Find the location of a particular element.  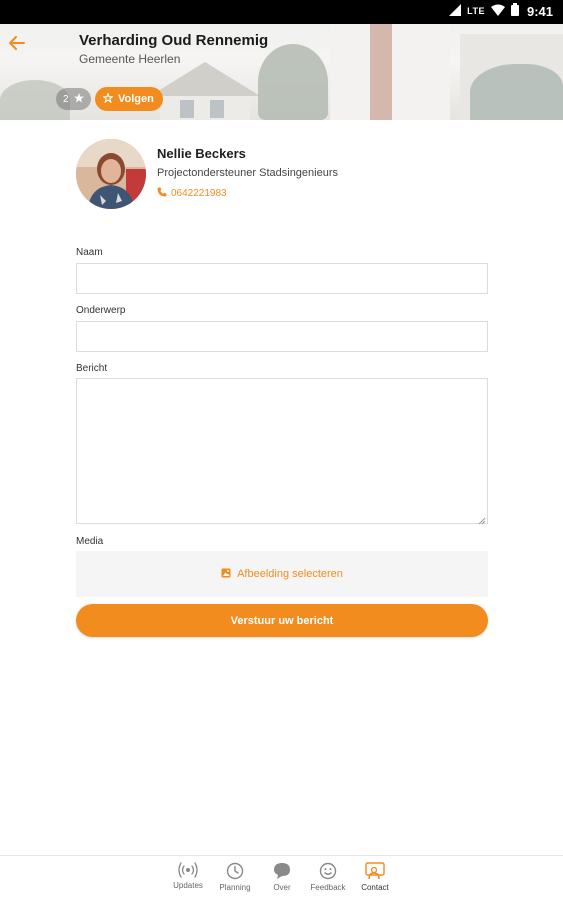

nav-item-planning: Planning is located at coordinates (235, 880).